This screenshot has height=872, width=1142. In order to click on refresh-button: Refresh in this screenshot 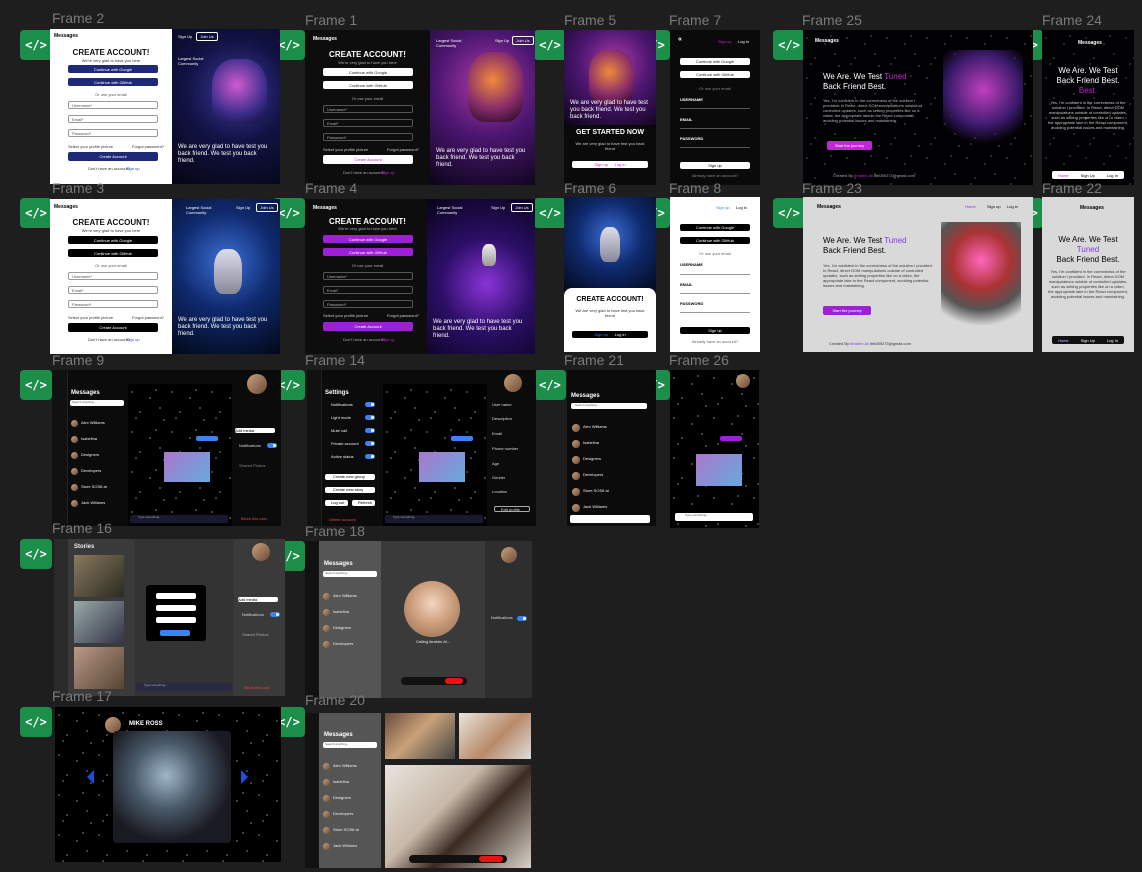, I will do `click(363, 503)`.